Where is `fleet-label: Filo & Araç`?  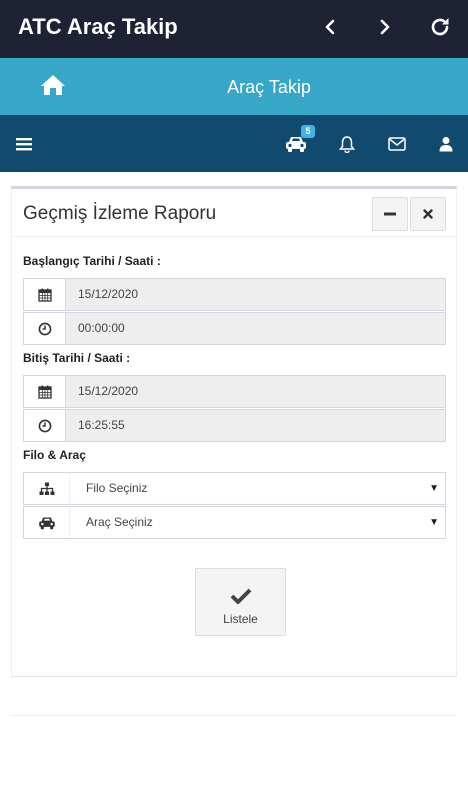
fleet-label: Filo & Araç is located at coordinates (54, 455).